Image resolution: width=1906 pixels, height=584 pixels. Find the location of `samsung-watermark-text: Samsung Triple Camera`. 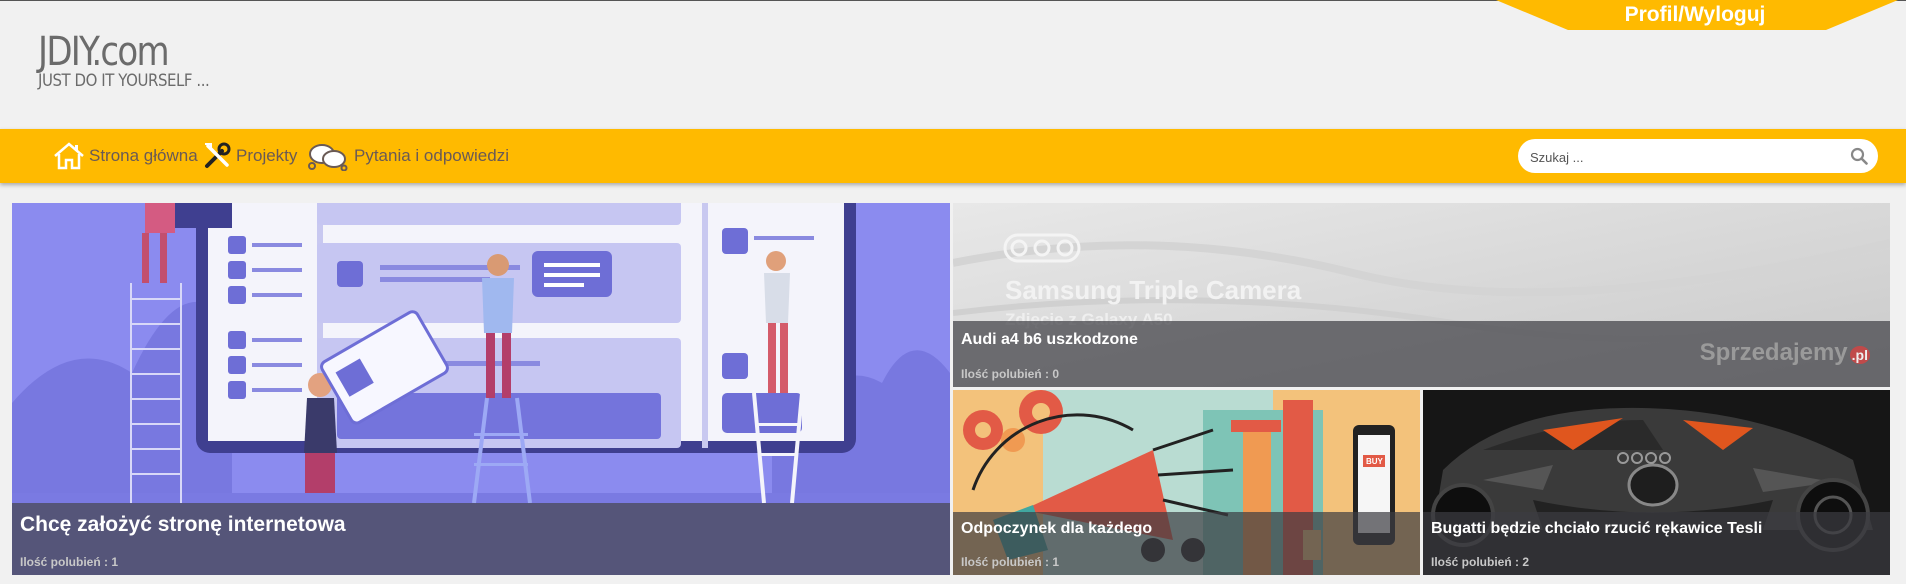

samsung-watermark-text: Samsung Triple Camera is located at coordinates (1153, 290).